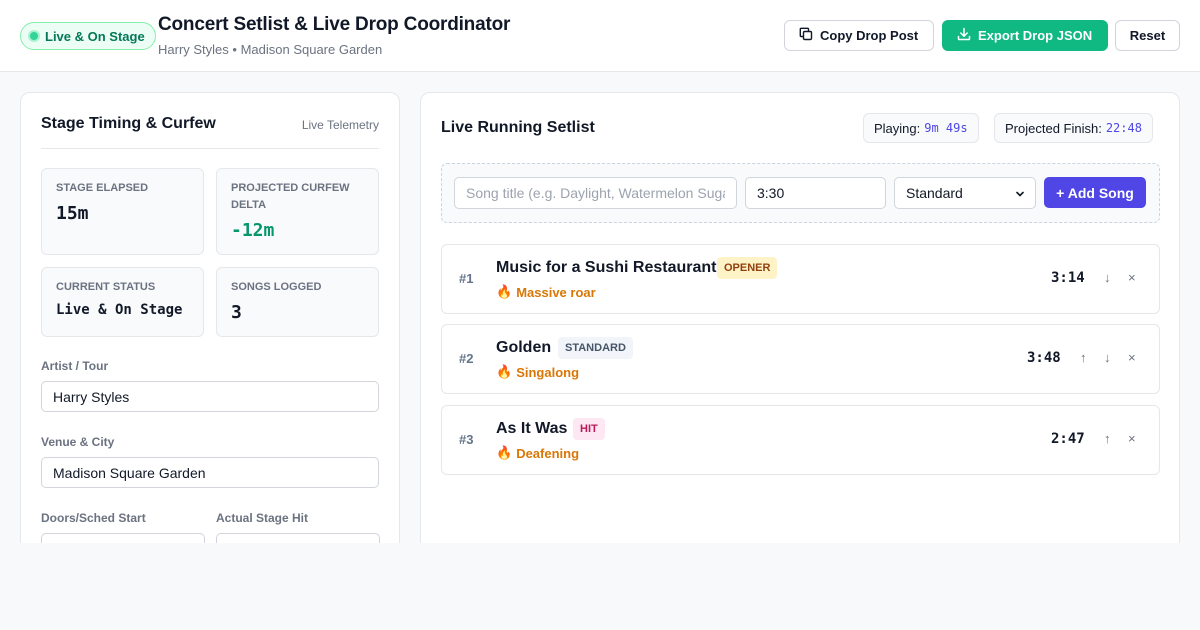  I want to click on song-duration: 3:14, so click(1068, 278).